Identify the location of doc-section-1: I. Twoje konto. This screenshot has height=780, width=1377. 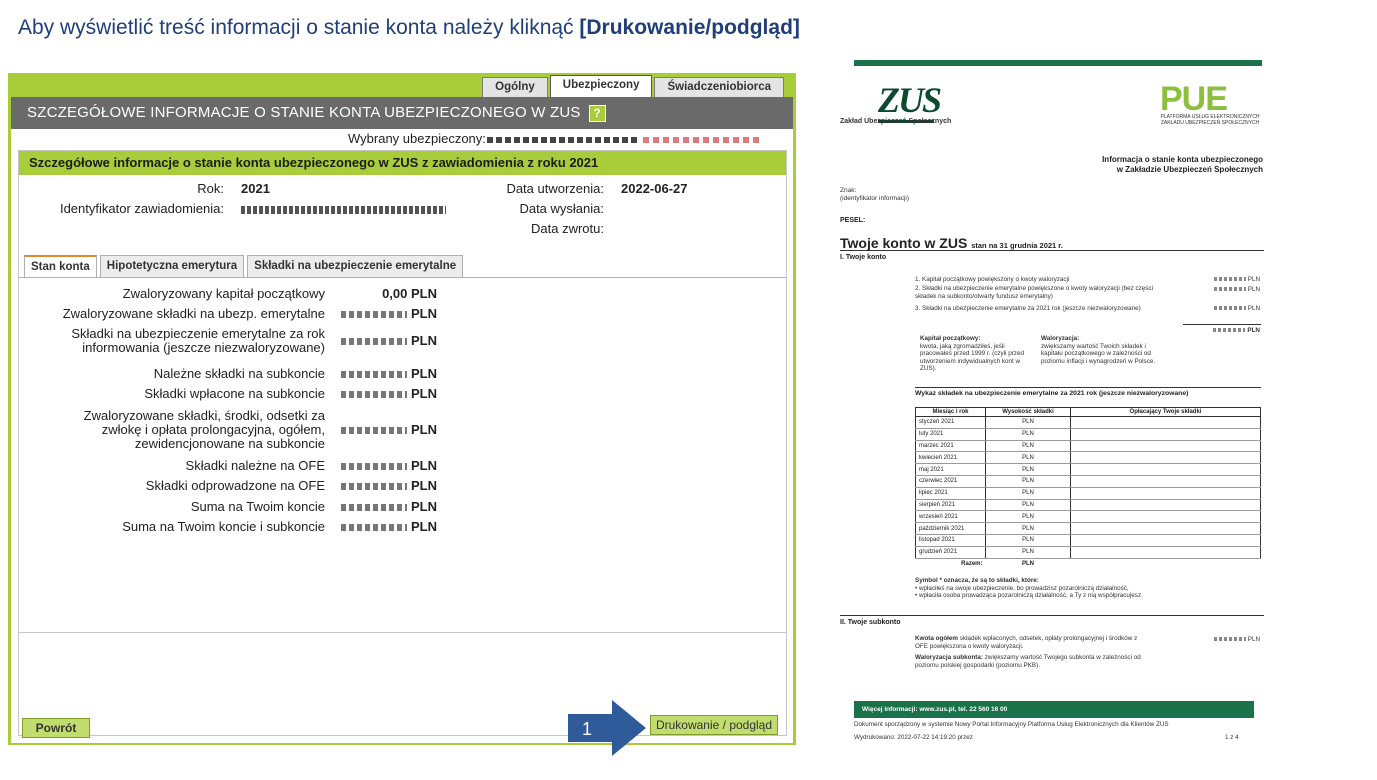
(863, 257).